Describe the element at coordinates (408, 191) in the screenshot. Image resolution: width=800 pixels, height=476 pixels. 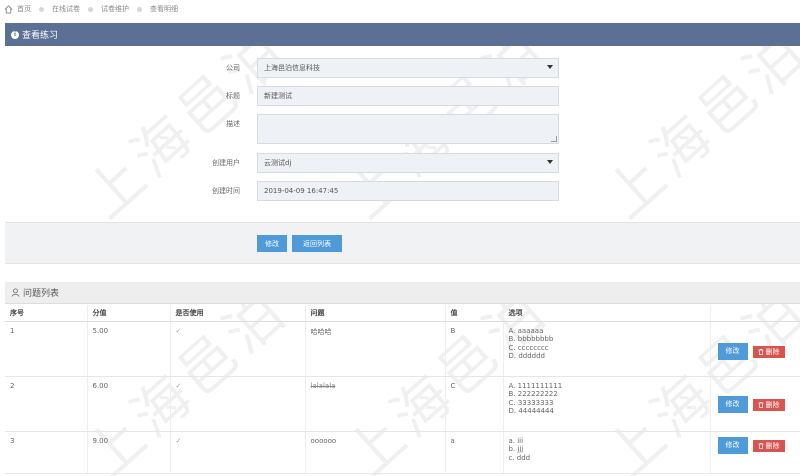
I see `created-time-input: 2019-04-09 16:47:45` at that location.